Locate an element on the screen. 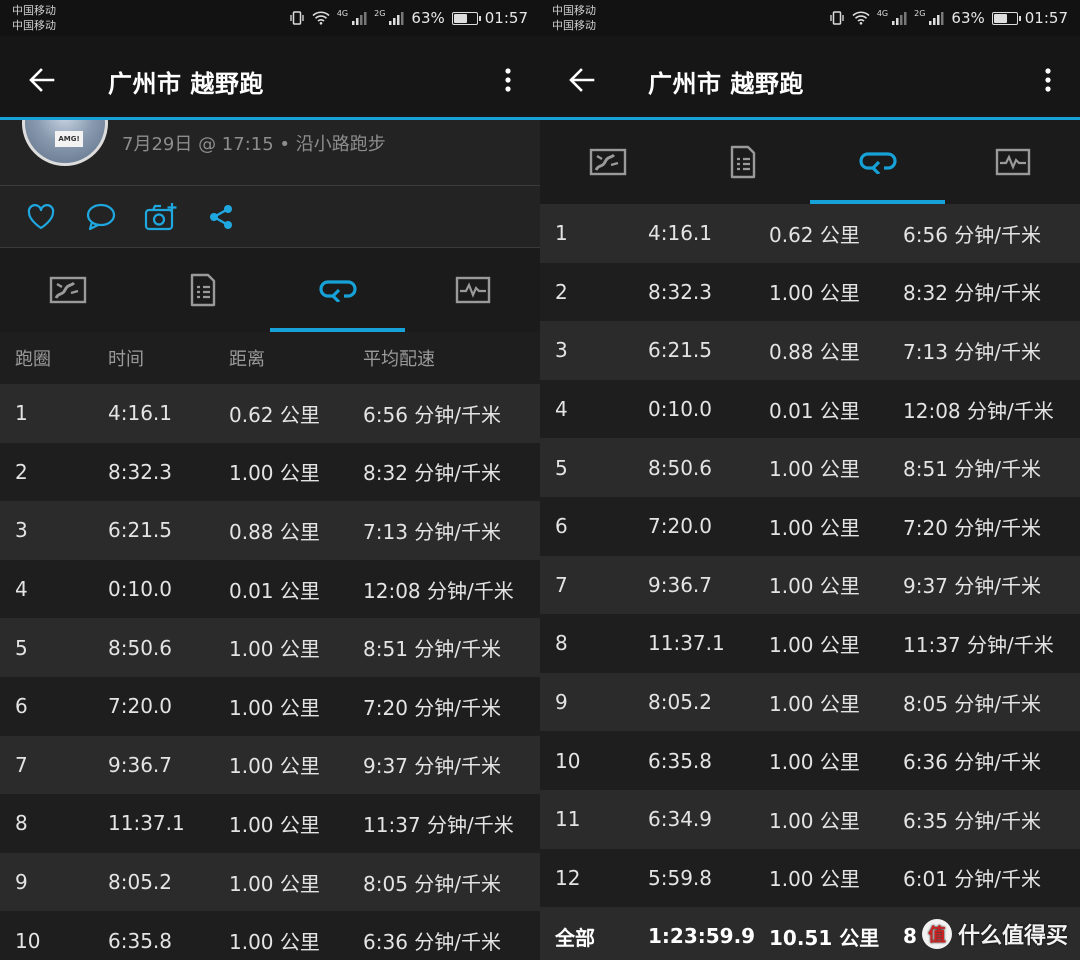 Image resolution: width=1080 pixels, height=960 pixels. laps-icon is located at coordinates (337, 291).